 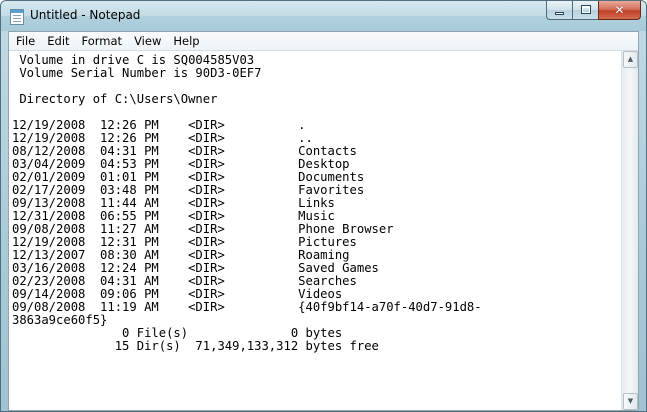 I want to click on text-line: Directory of C:\Users\Owner, so click(x=115, y=99).